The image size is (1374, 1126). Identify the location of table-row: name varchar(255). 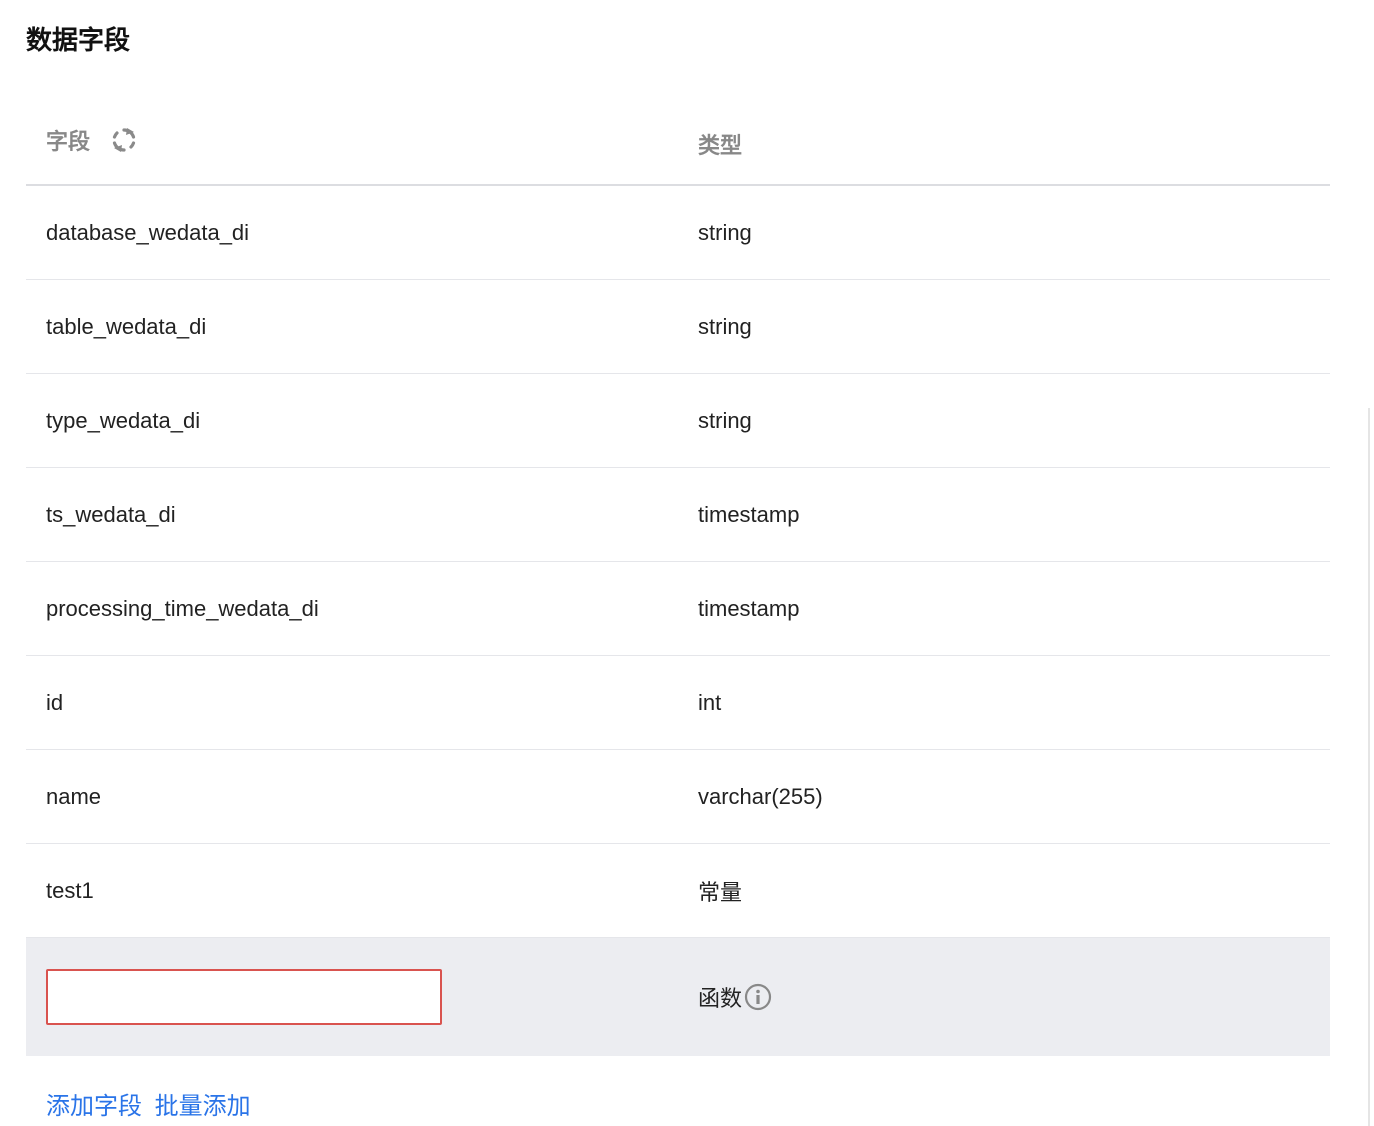
(678, 797).